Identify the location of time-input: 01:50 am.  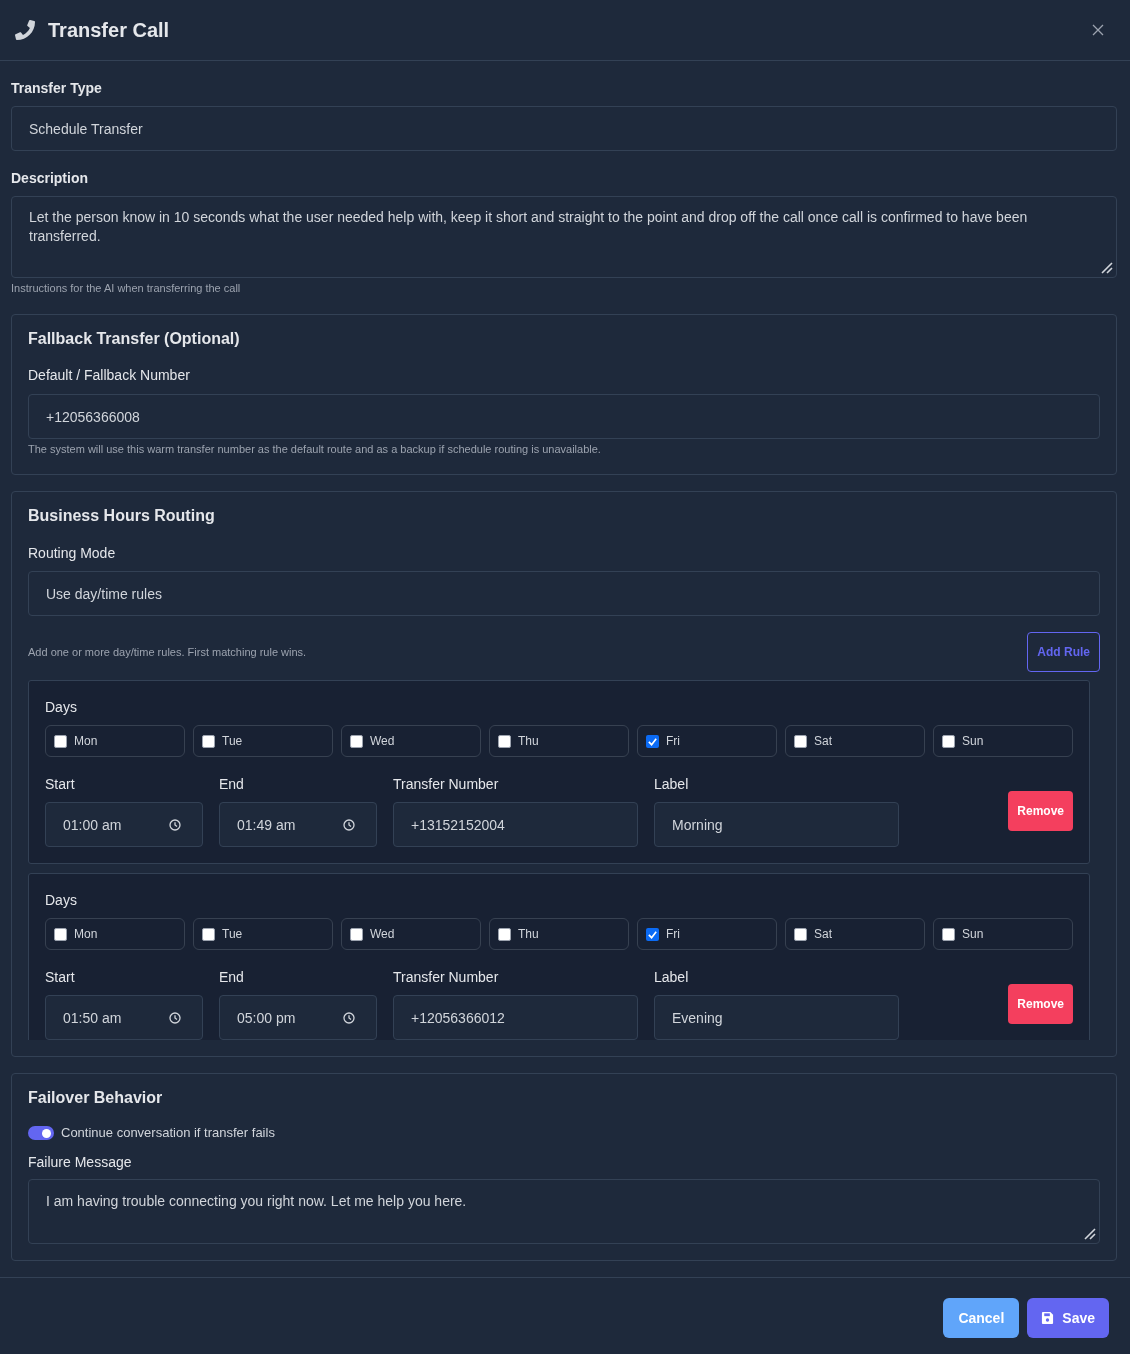
(124, 1017).